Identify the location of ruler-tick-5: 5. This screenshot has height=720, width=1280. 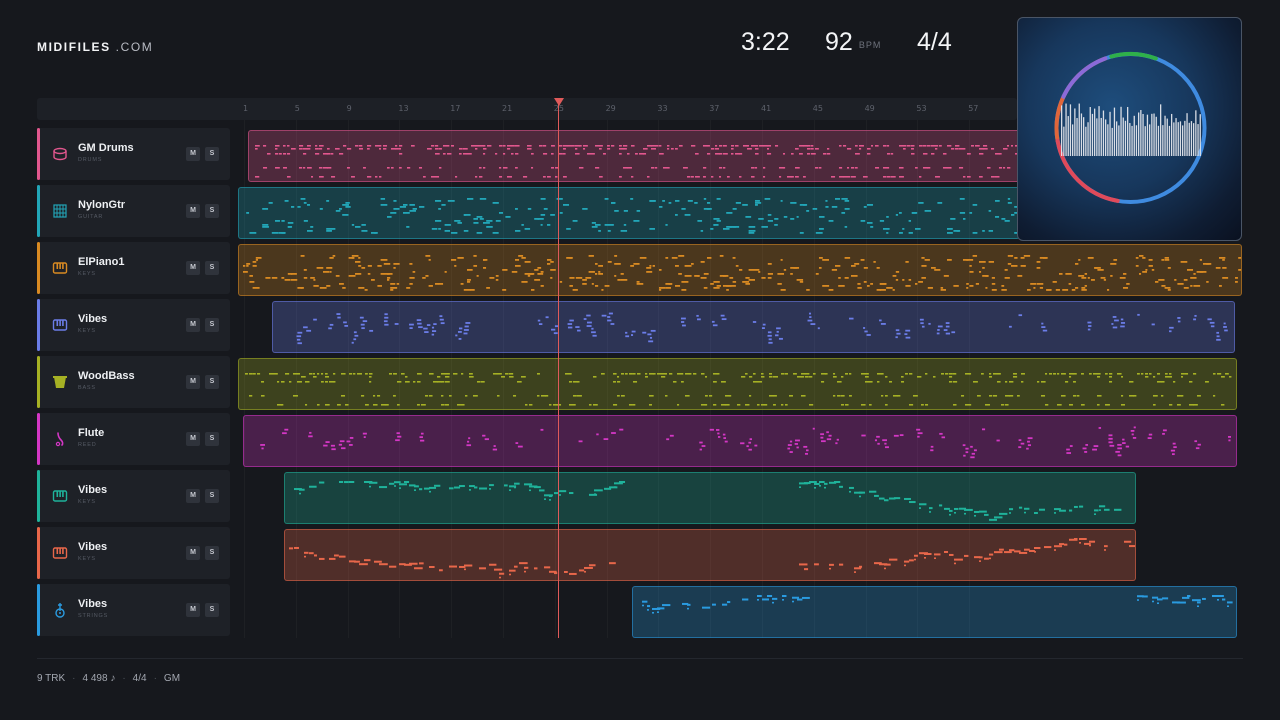
(297, 108).